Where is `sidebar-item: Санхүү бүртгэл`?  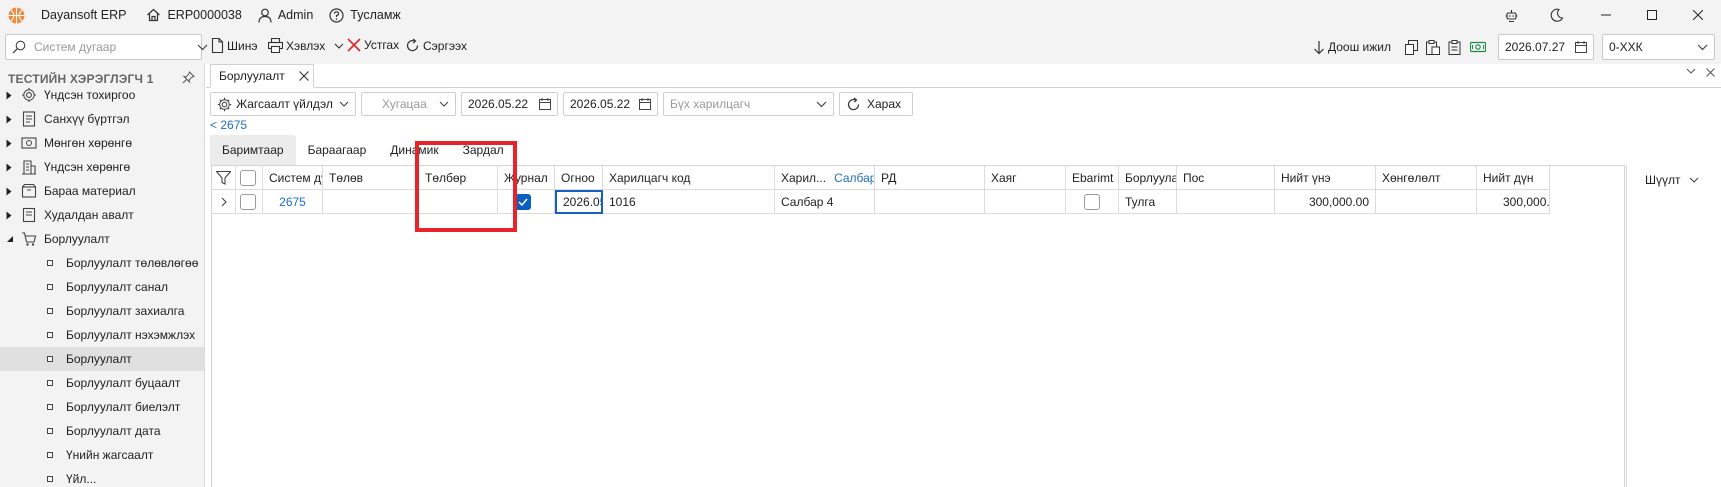 sidebar-item: Санхүү бүртгэл is located at coordinates (102, 119).